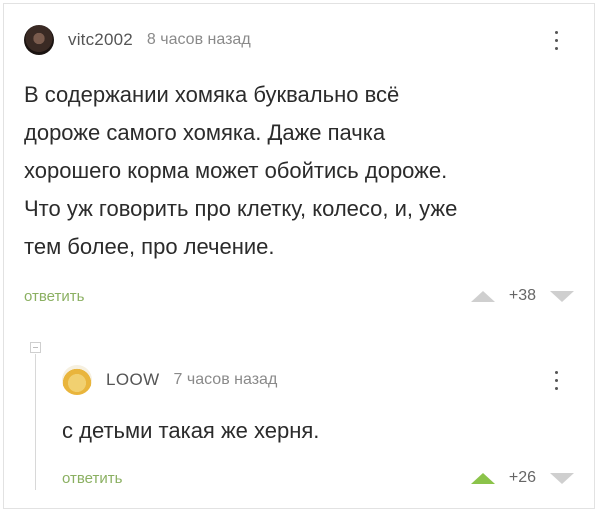  Describe the element at coordinates (199, 40) in the screenshot. I see `timestamp: 8 часов назад` at that location.